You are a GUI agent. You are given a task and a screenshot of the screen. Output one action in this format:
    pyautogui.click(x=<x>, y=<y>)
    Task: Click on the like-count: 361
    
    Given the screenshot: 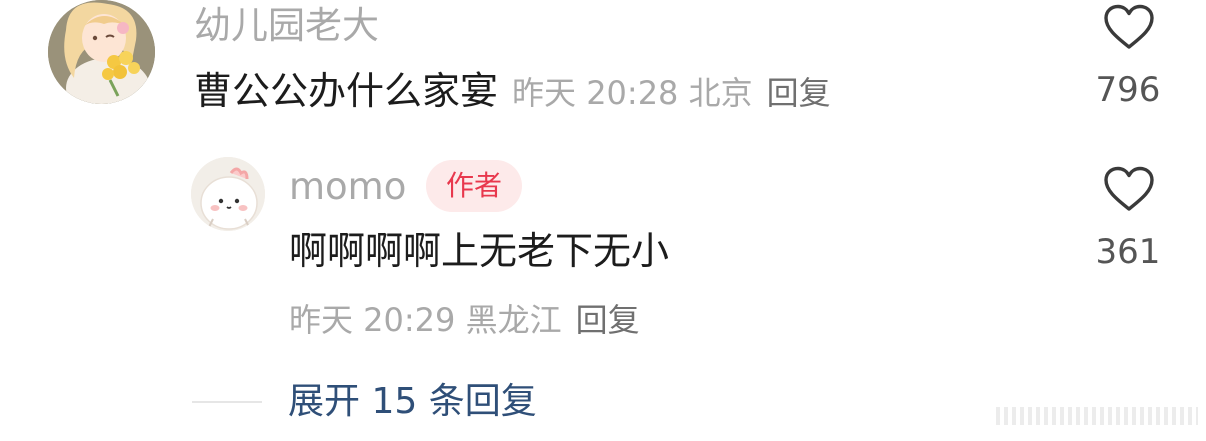 What is the action you would take?
    pyautogui.click(x=1128, y=252)
    